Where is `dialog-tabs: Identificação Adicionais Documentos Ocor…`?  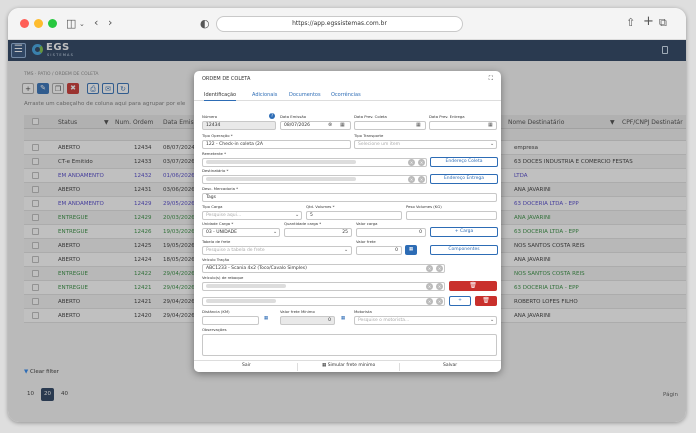 dialog-tabs: Identificação Adicionais Documentos Ocor… is located at coordinates (347, 95).